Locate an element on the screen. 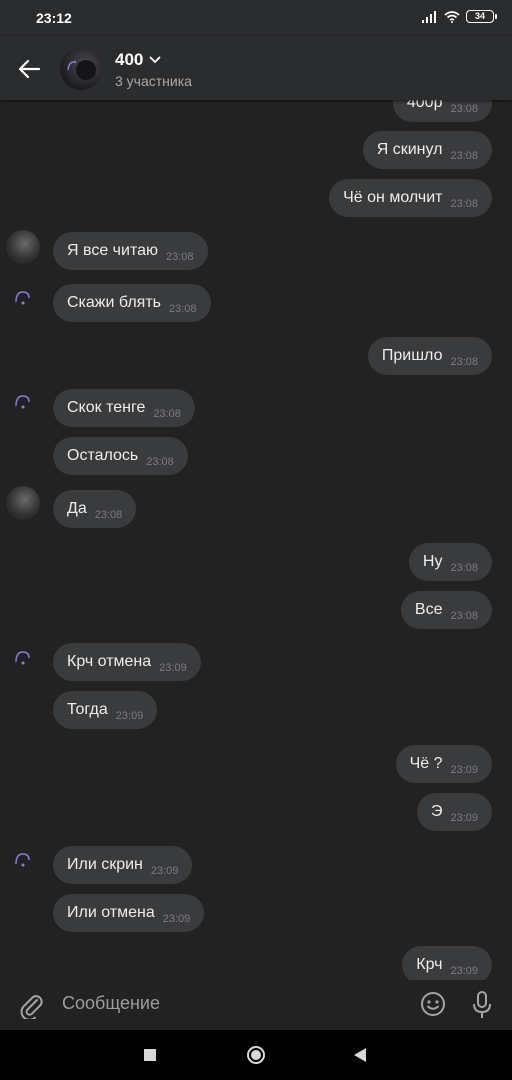 This screenshot has height=1080, width=512. arrow-left-icon is located at coordinates (29, 69).